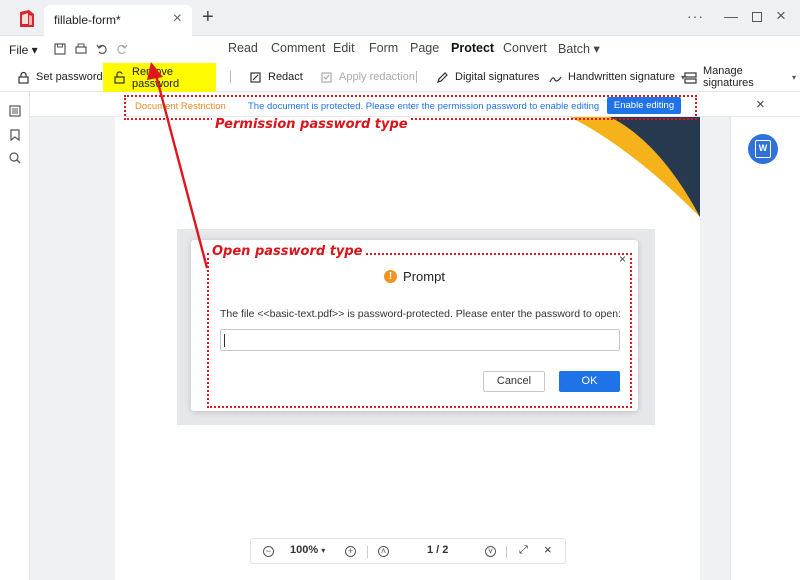 This screenshot has width=800, height=580. What do you see at coordinates (487, 77) in the screenshot?
I see `digital-signatures-button: Digital signatures` at bounding box center [487, 77].